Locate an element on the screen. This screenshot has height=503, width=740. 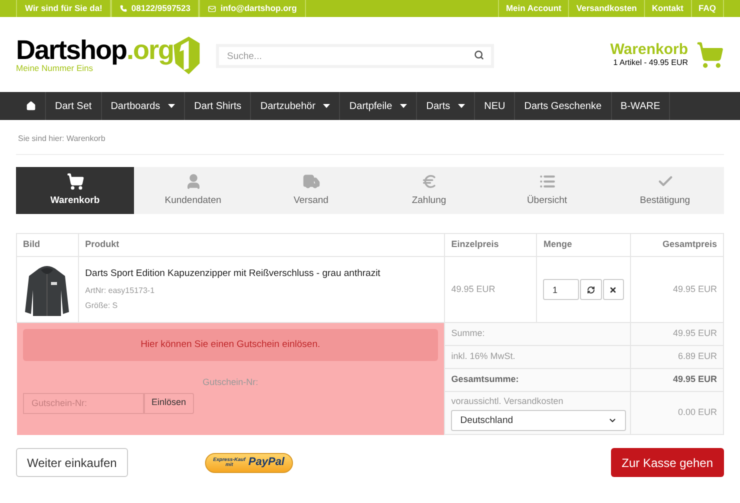
logo: Dartshop.org Meine Nummer Eins is located at coordinates (108, 54).